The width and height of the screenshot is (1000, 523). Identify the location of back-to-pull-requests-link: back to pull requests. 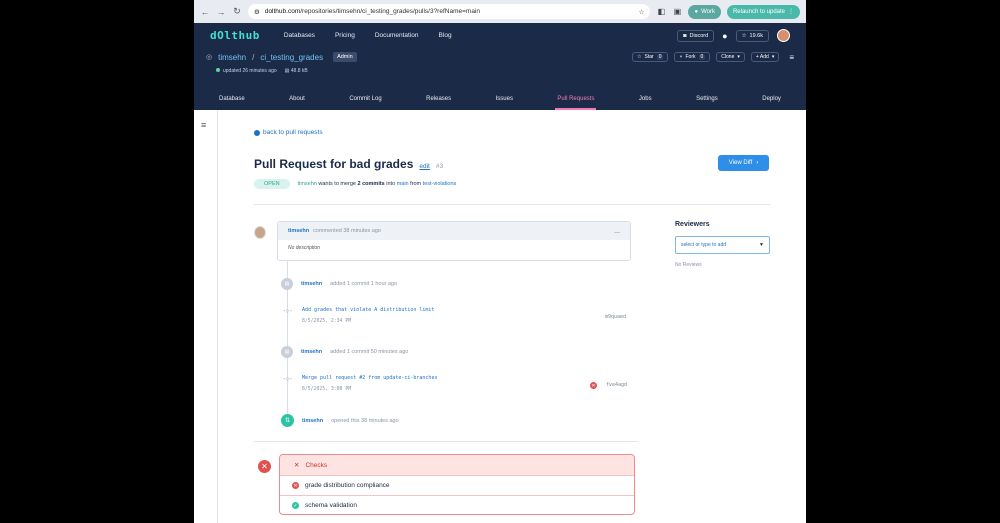
(288, 132).